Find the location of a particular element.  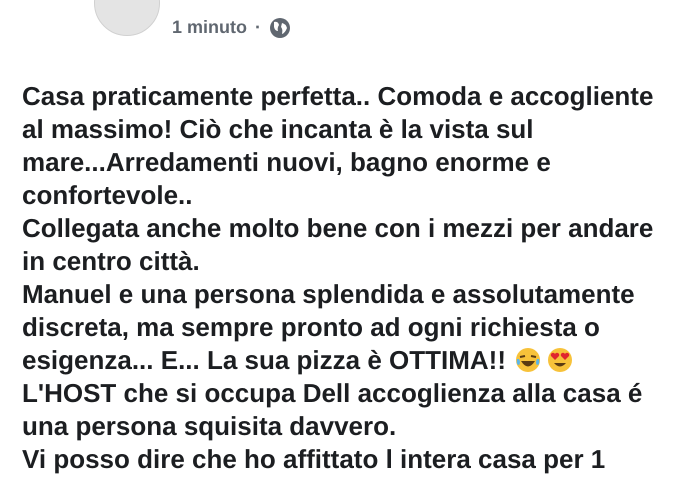

post-text: Collegata anche molto bene con i mezzi per andare in centro città. is located at coordinates (338, 245).